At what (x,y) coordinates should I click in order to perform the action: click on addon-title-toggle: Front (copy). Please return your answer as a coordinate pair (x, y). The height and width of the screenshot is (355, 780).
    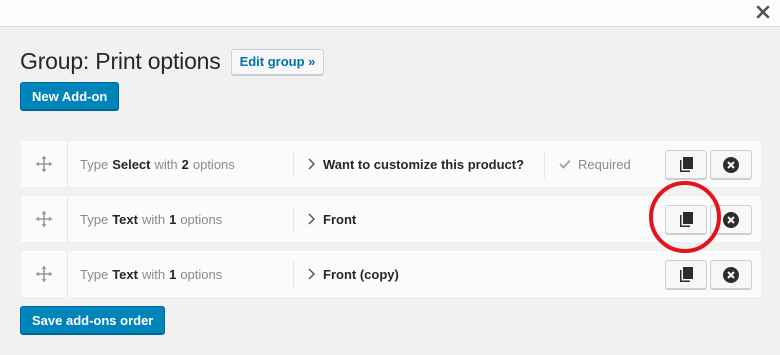
    Looking at the image, I should click on (353, 274).